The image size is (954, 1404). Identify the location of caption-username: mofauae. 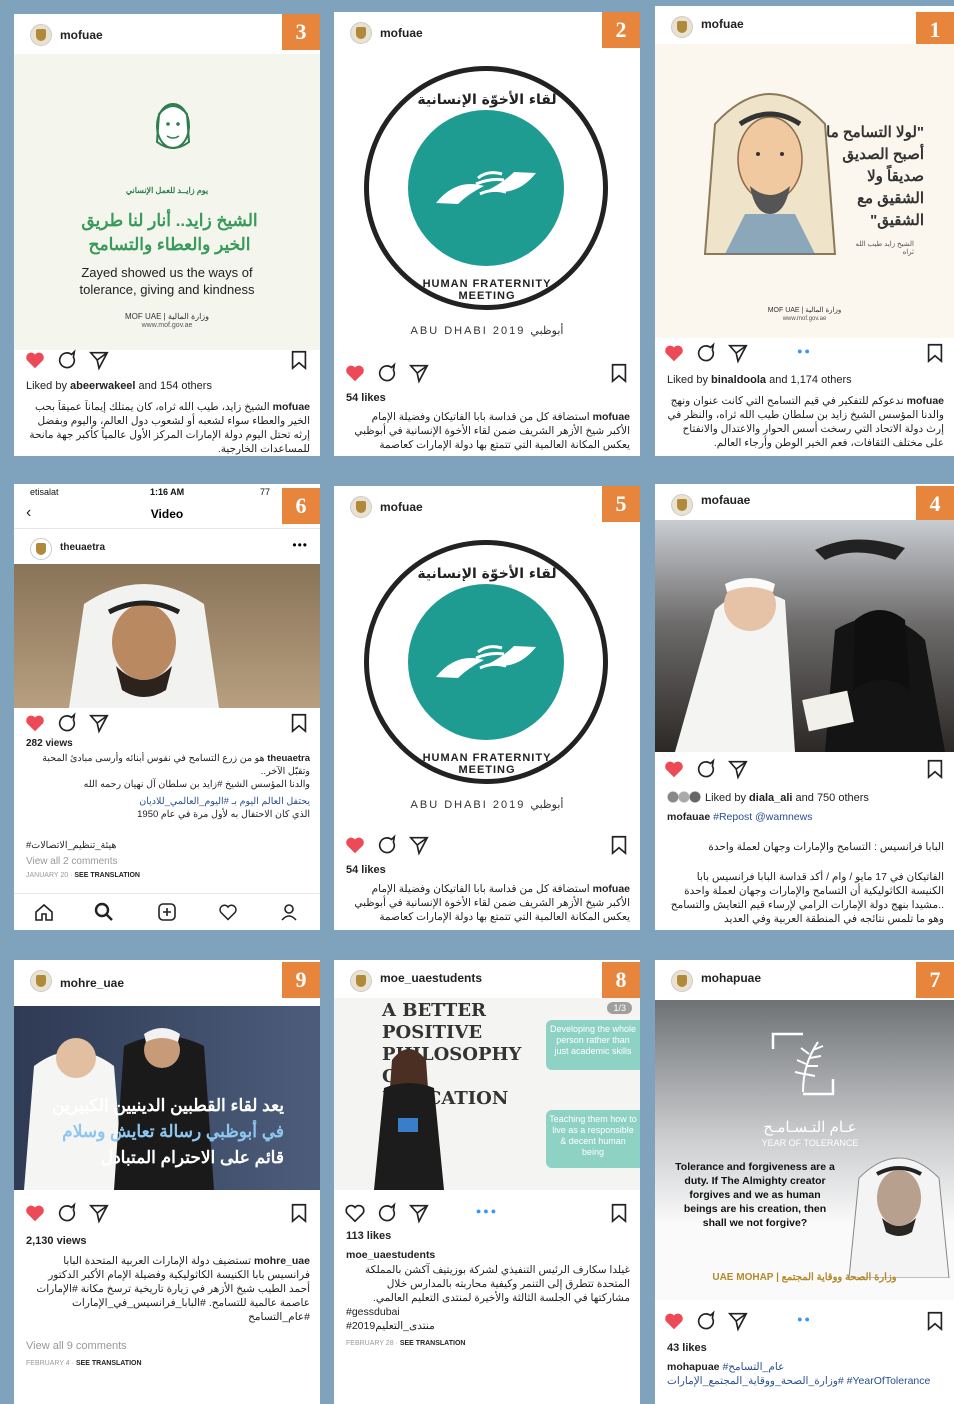
(688, 817).